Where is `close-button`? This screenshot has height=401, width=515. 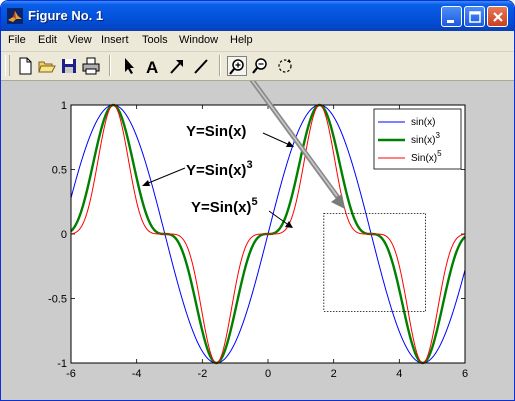
close-button is located at coordinates (497, 16).